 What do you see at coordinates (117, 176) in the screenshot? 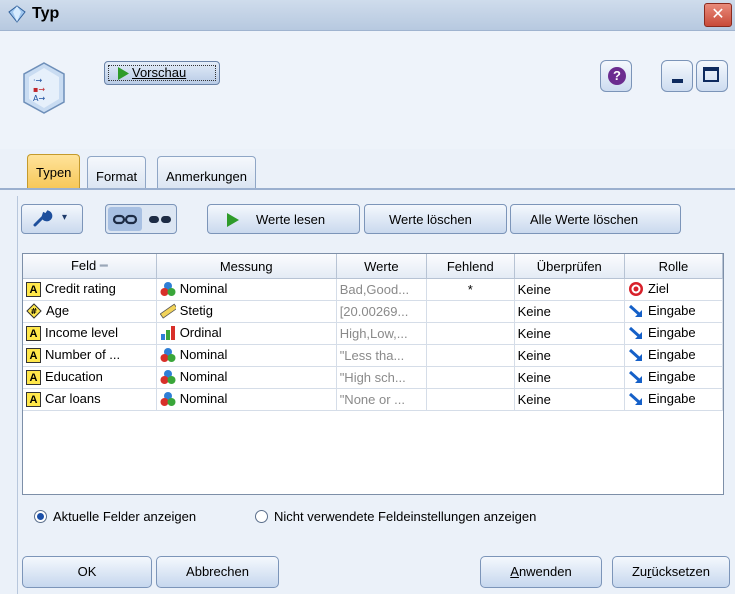
I see `tab-label: Format` at bounding box center [117, 176].